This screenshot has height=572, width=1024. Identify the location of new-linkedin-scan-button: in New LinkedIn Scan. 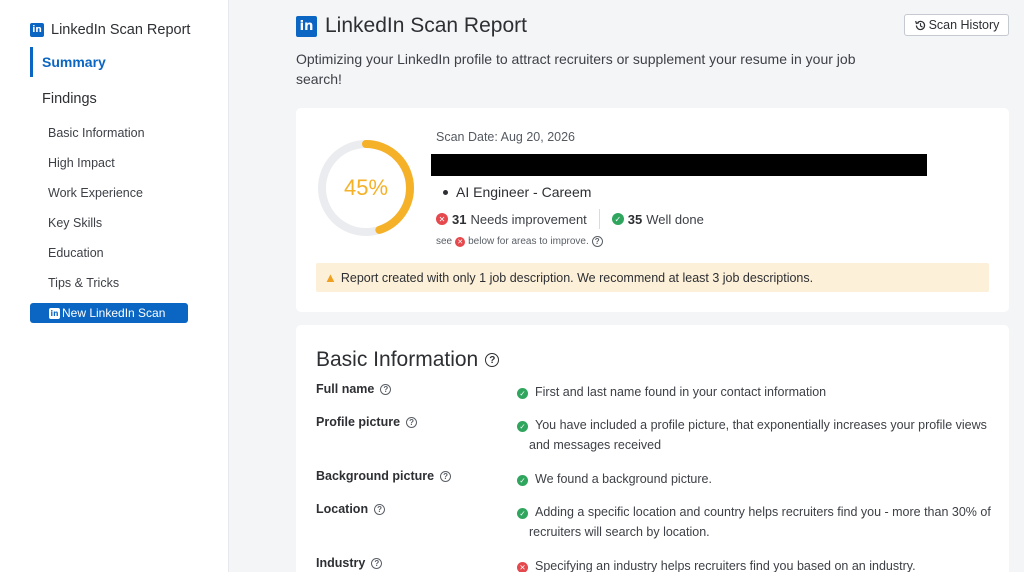
(109, 313).